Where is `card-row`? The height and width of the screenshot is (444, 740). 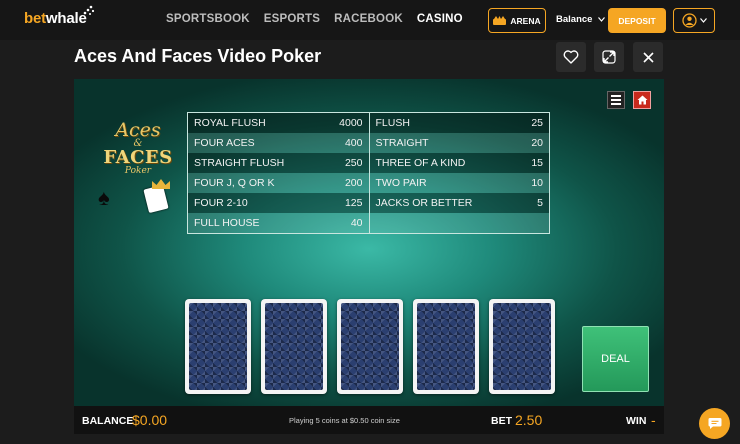 card-row is located at coordinates (370, 346).